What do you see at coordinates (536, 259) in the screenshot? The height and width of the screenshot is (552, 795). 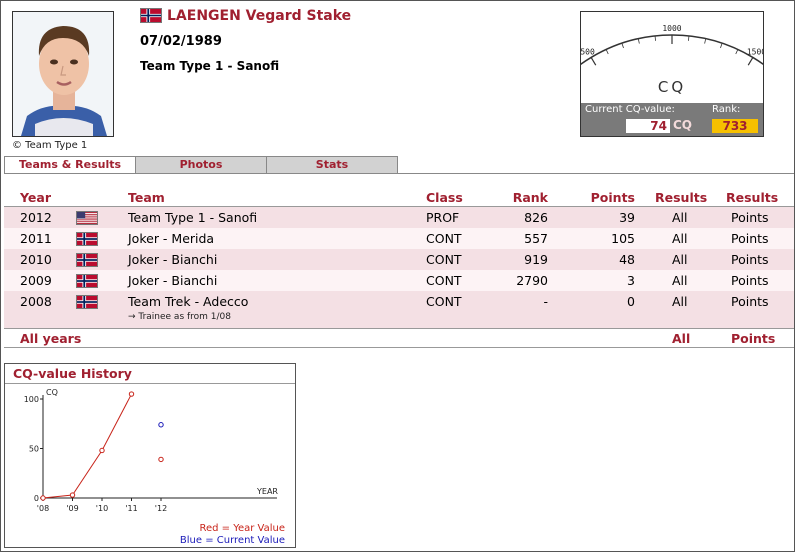 I see `row-rank: 919` at bounding box center [536, 259].